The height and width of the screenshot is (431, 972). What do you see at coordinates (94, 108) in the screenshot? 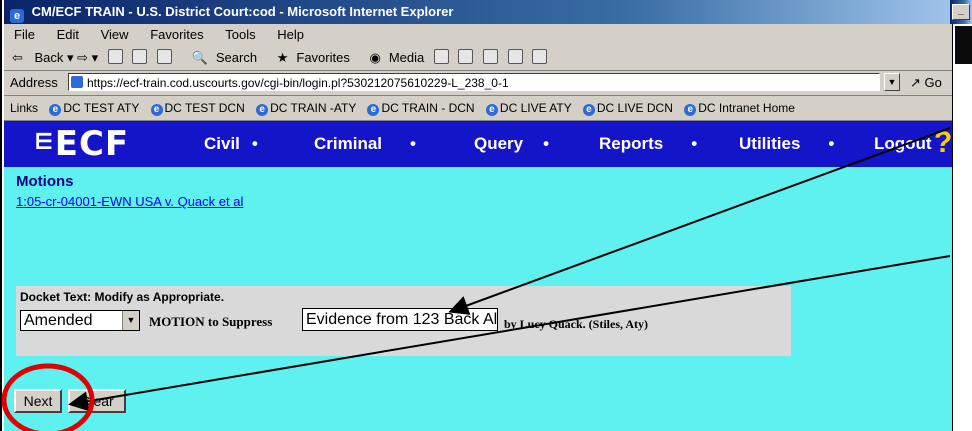
I see `link-dc-test-aty: DC TEST ATY` at bounding box center [94, 108].